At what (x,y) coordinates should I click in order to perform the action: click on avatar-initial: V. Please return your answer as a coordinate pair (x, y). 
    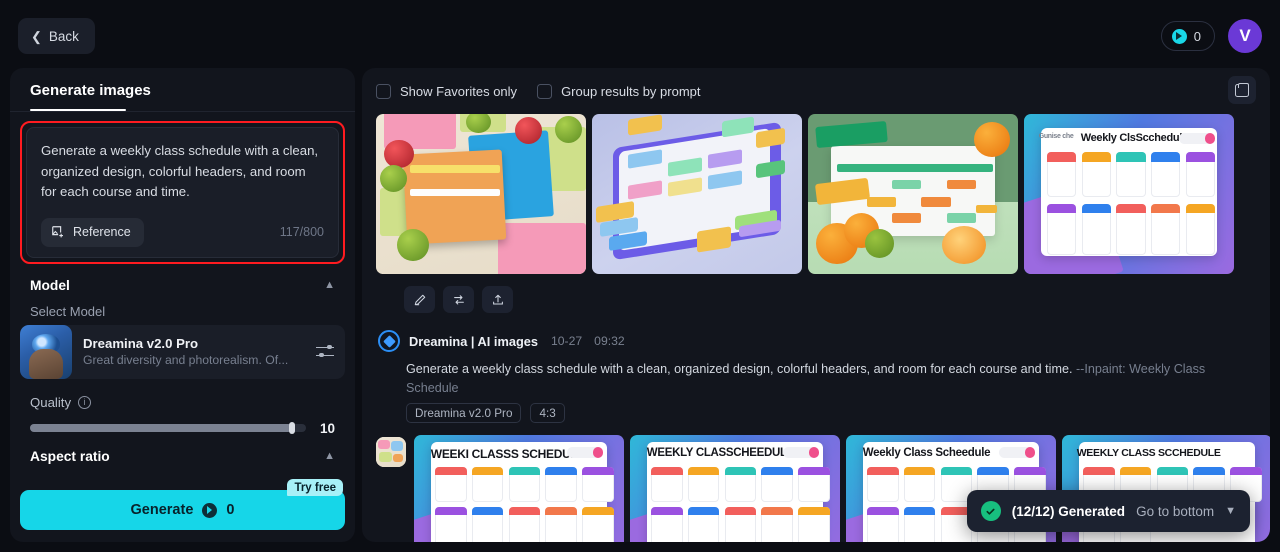
    Looking at the image, I should click on (1245, 35).